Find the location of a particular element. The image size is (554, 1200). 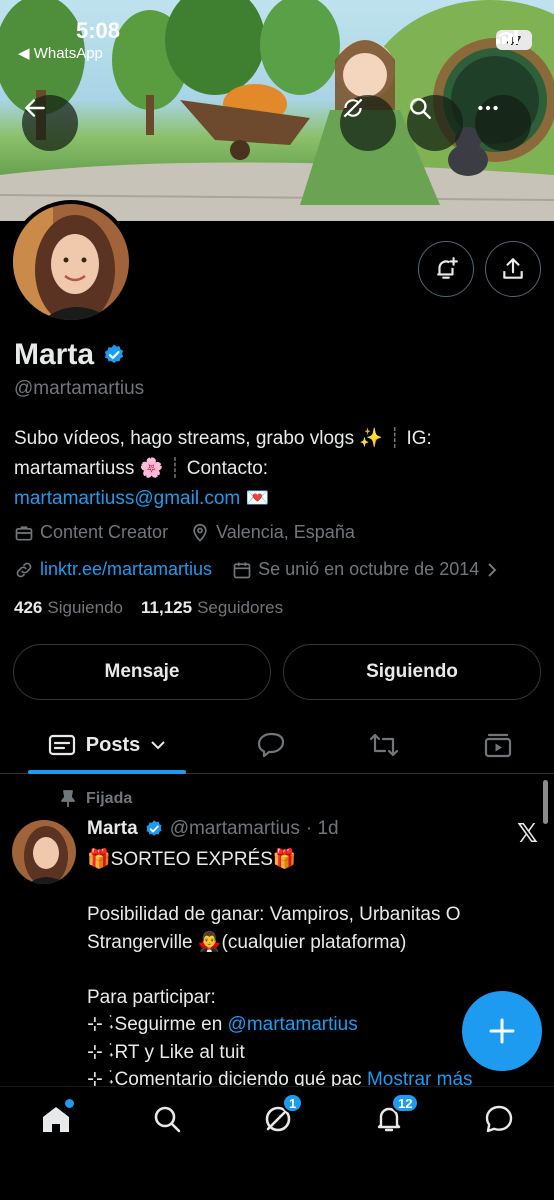

nav-search is located at coordinates (167, 1119).